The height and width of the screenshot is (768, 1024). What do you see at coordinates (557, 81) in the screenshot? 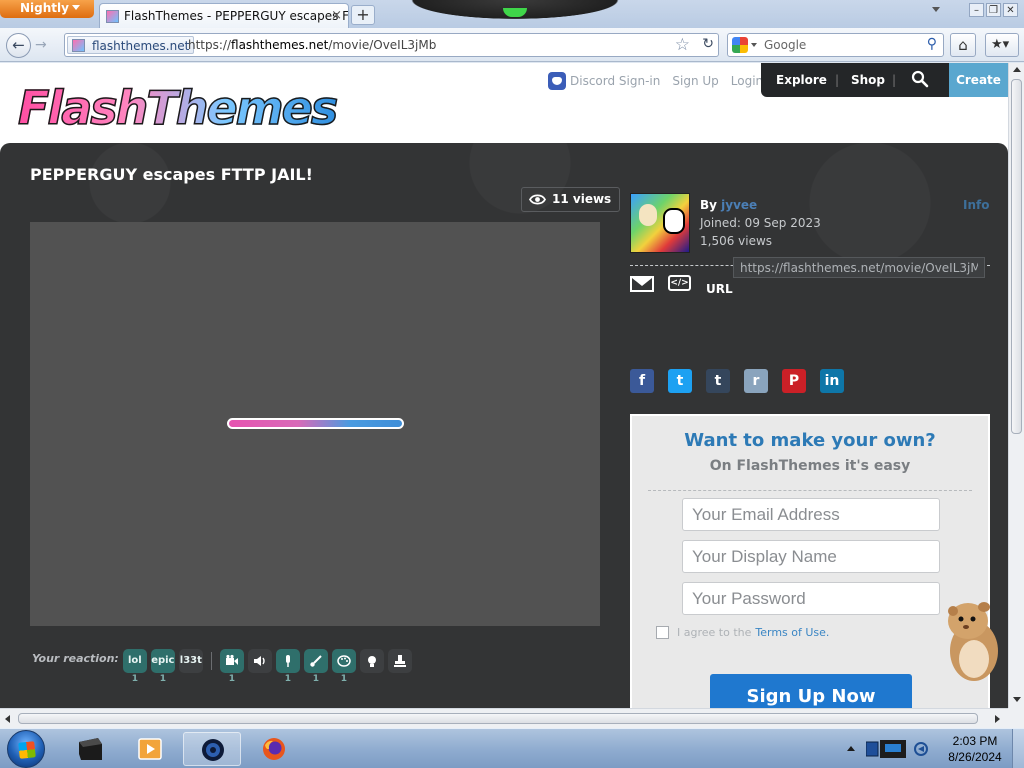
I see `discord-icon` at bounding box center [557, 81].